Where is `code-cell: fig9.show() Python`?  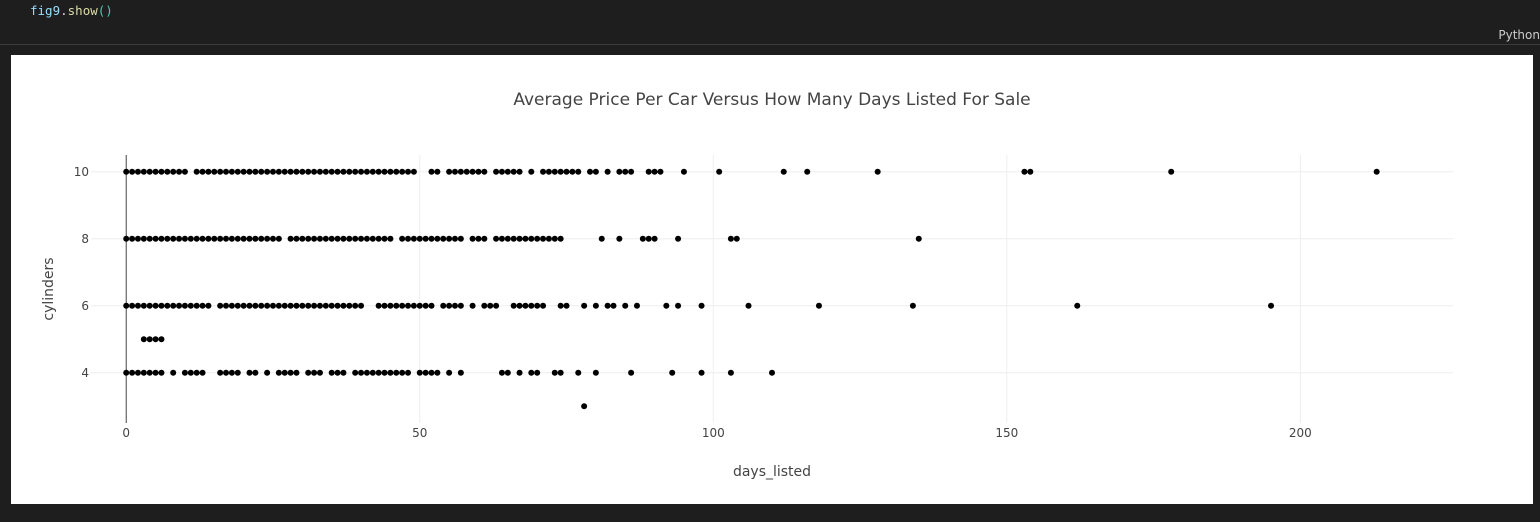 code-cell: fig9.show() Python is located at coordinates (770, 22).